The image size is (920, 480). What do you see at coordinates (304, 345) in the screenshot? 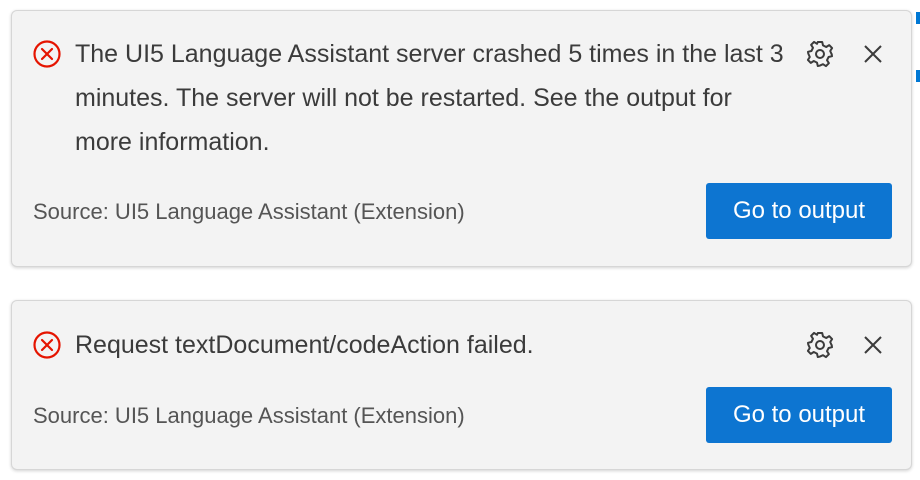
I see `notification-message: Request textDocument/codeAction failed.` at bounding box center [304, 345].